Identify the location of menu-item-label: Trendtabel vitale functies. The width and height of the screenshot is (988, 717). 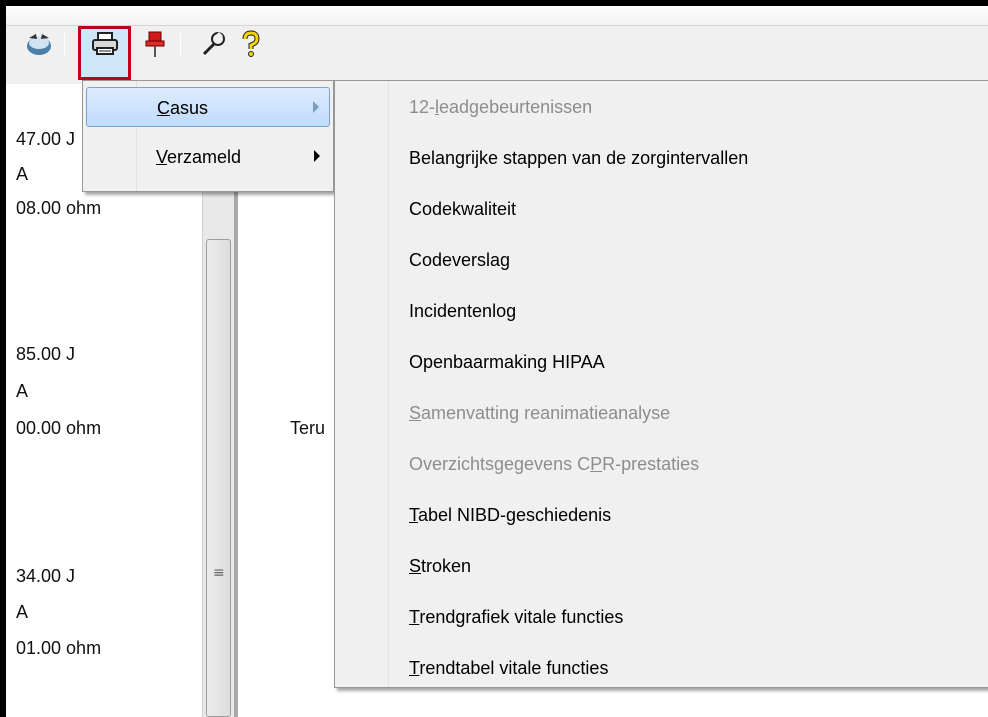
(509, 668).